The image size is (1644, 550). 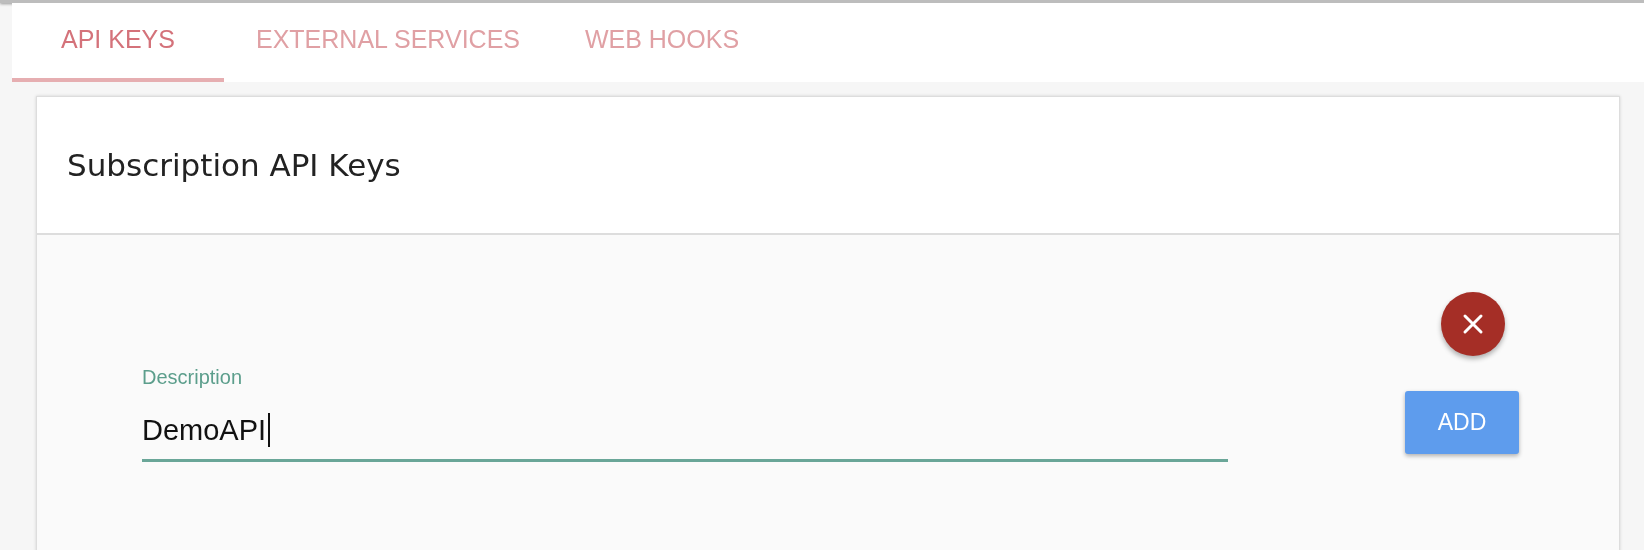 What do you see at coordinates (1462, 422) in the screenshot?
I see `add-button: ADD` at bounding box center [1462, 422].